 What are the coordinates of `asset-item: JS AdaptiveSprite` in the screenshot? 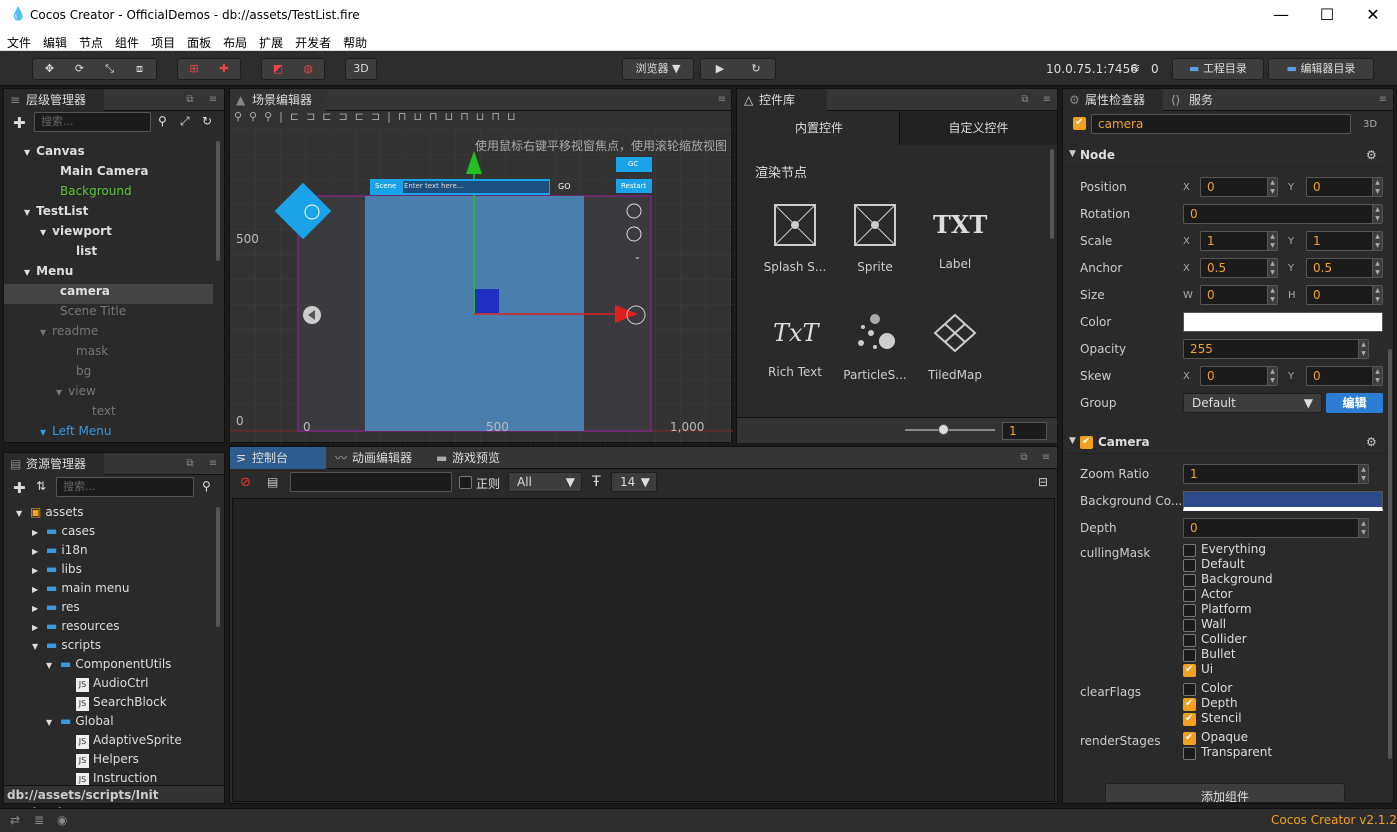 It's located at (129, 741).